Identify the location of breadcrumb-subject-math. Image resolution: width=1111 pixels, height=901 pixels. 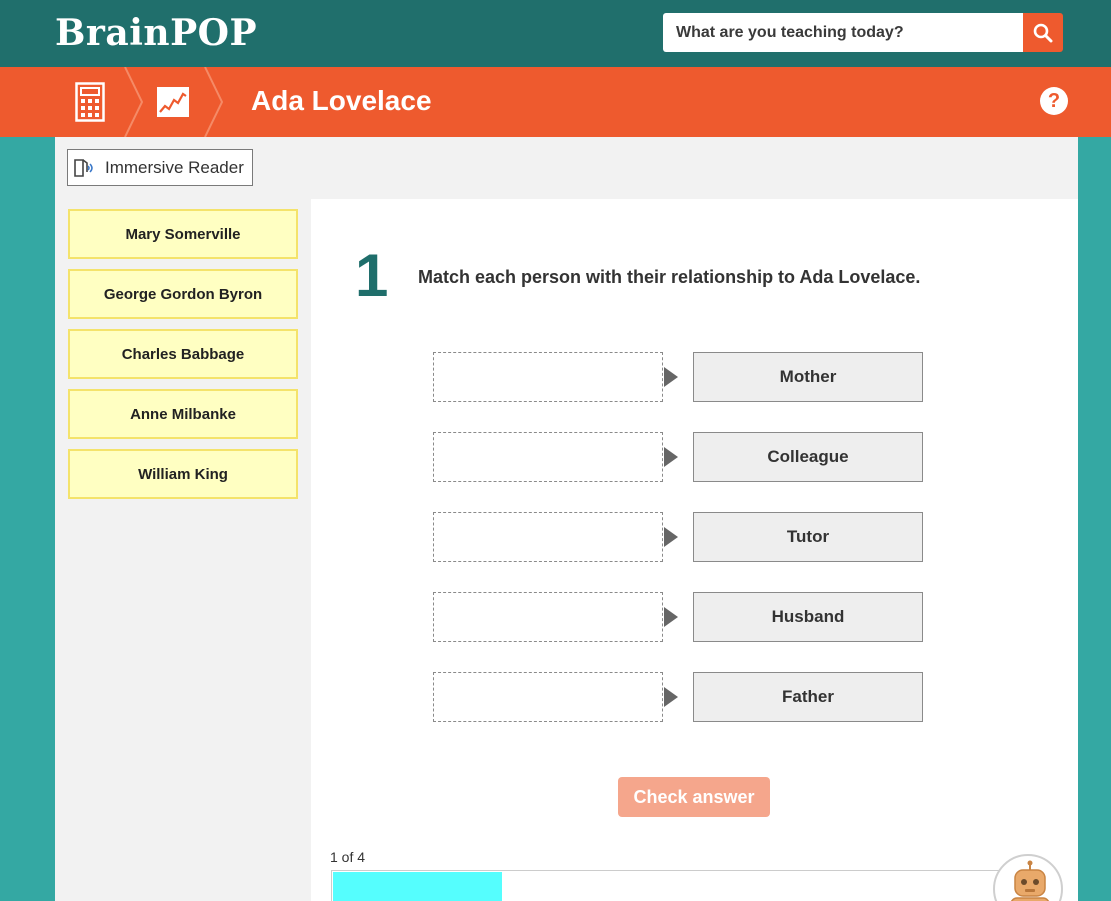
(90, 102).